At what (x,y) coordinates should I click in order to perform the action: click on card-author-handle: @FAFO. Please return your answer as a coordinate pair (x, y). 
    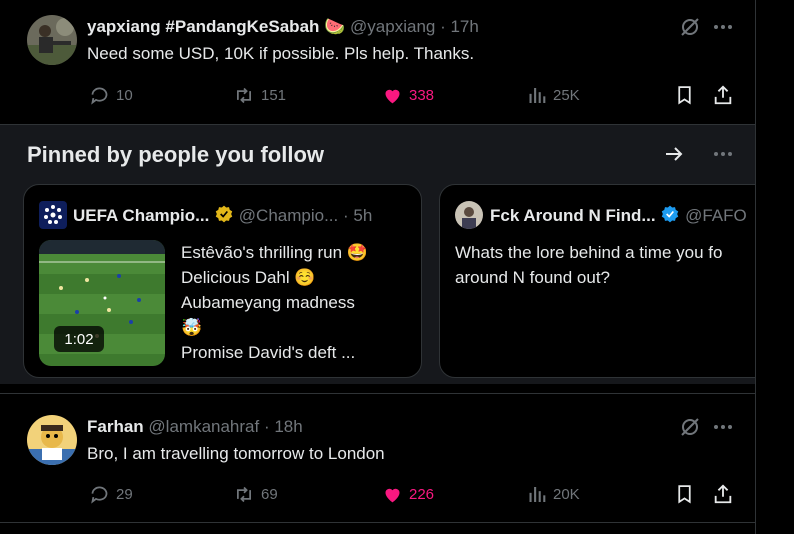
    Looking at the image, I should click on (716, 215).